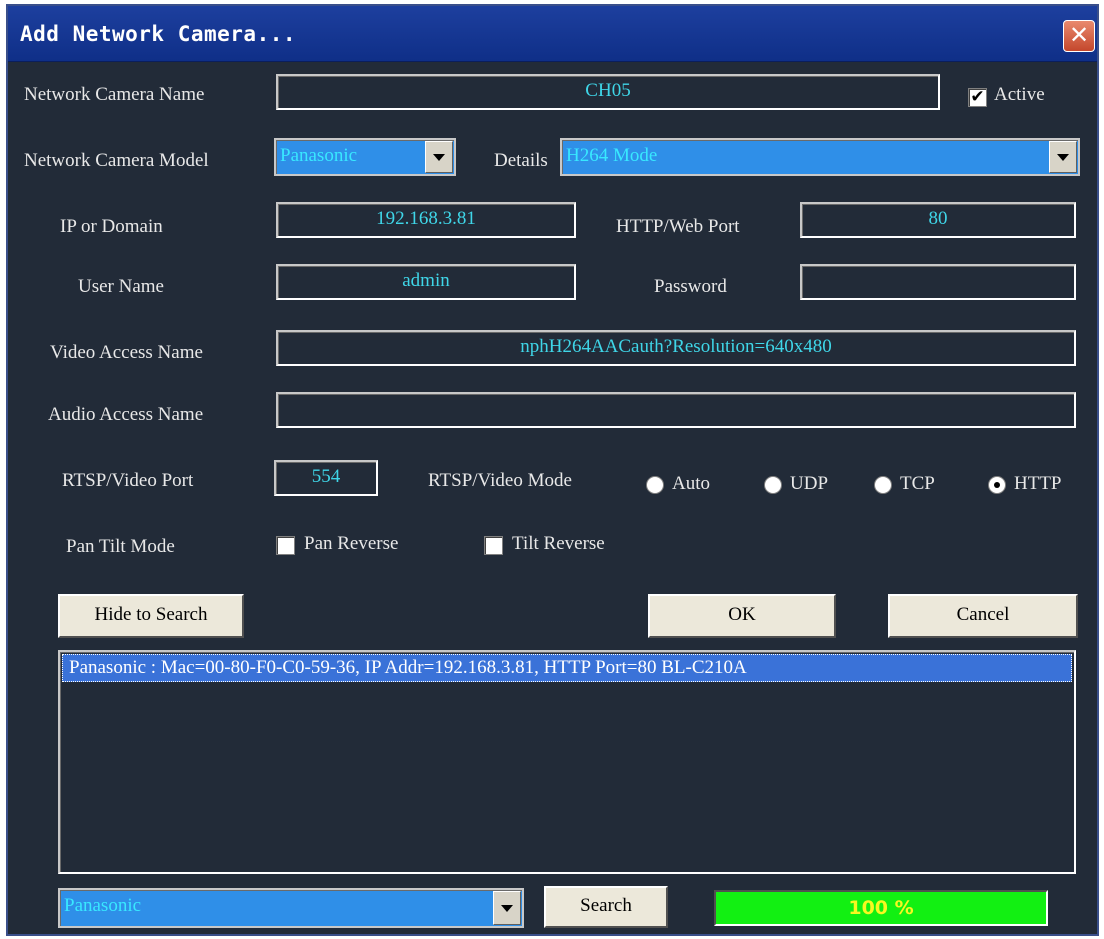  What do you see at coordinates (319, 155) in the screenshot?
I see `camera-model-value: Panasonic` at bounding box center [319, 155].